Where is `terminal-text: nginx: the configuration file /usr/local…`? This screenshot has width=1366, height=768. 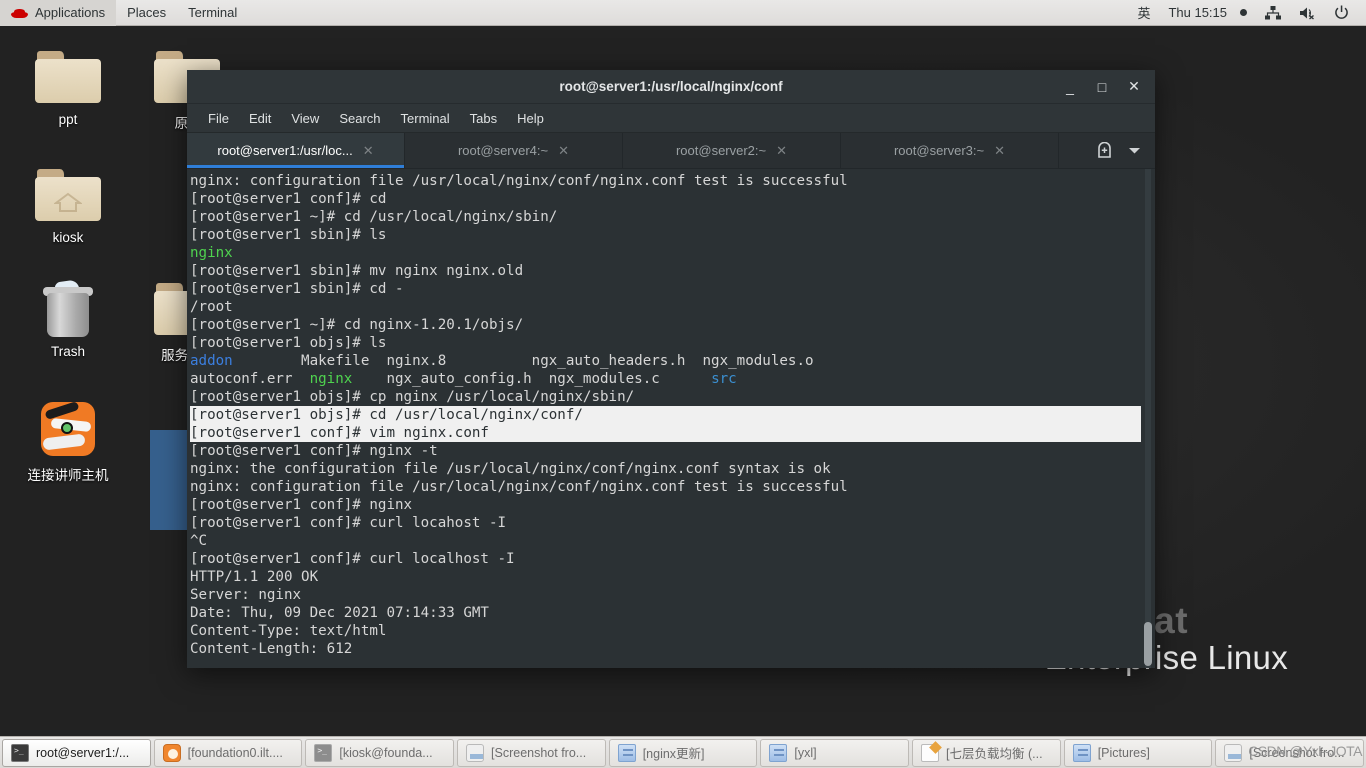 terminal-text: nginx: the configuration file /usr/local… is located at coordinates (510, 469).